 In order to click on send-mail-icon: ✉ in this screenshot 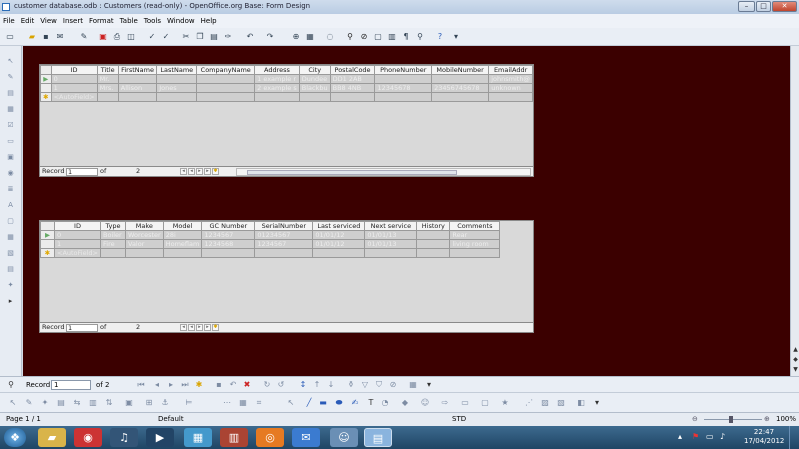, I will do `click(60, 37)`.